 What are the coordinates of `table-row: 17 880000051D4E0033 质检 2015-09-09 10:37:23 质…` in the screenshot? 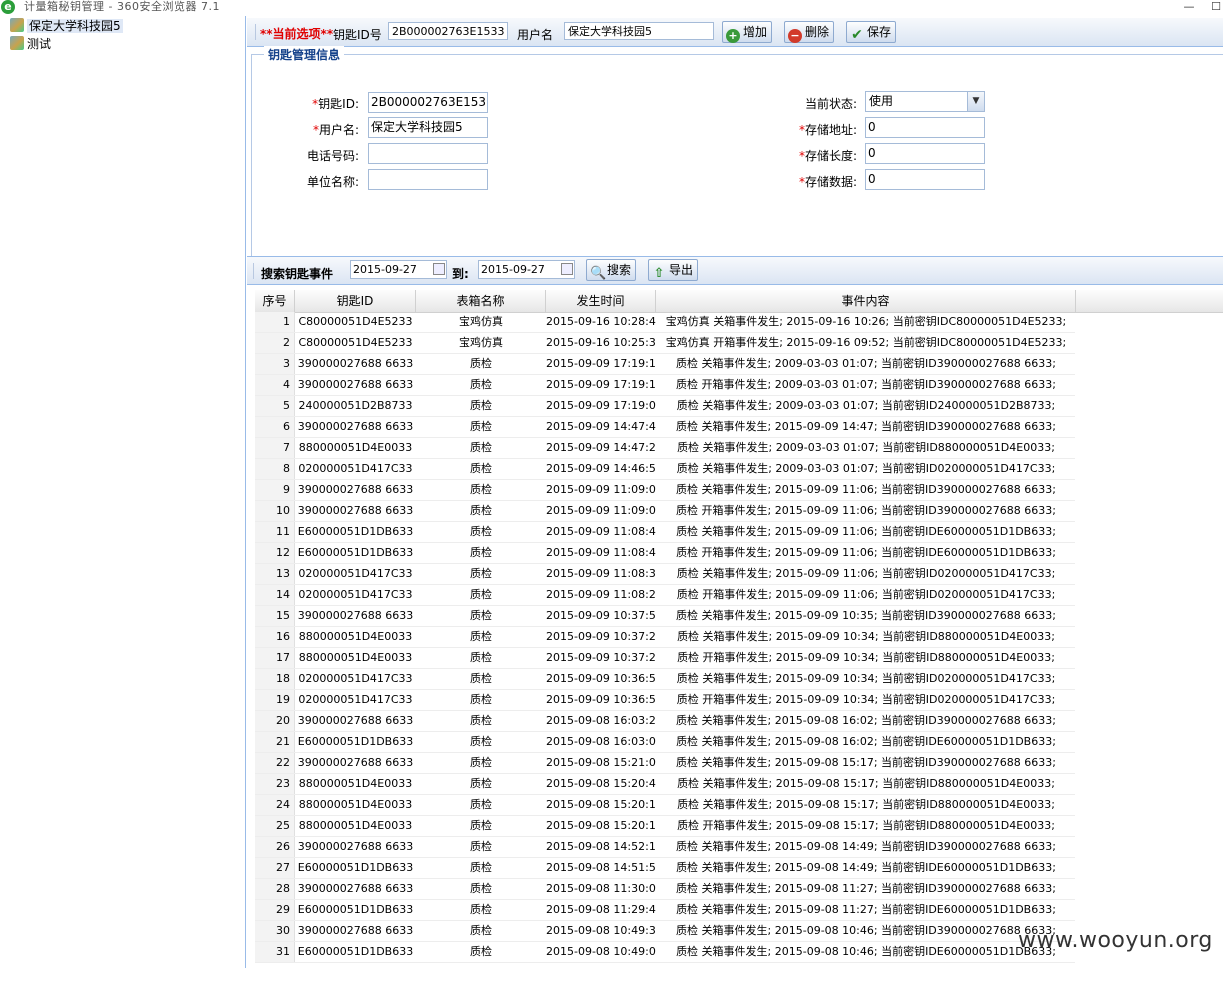 It's located at (665, 658).